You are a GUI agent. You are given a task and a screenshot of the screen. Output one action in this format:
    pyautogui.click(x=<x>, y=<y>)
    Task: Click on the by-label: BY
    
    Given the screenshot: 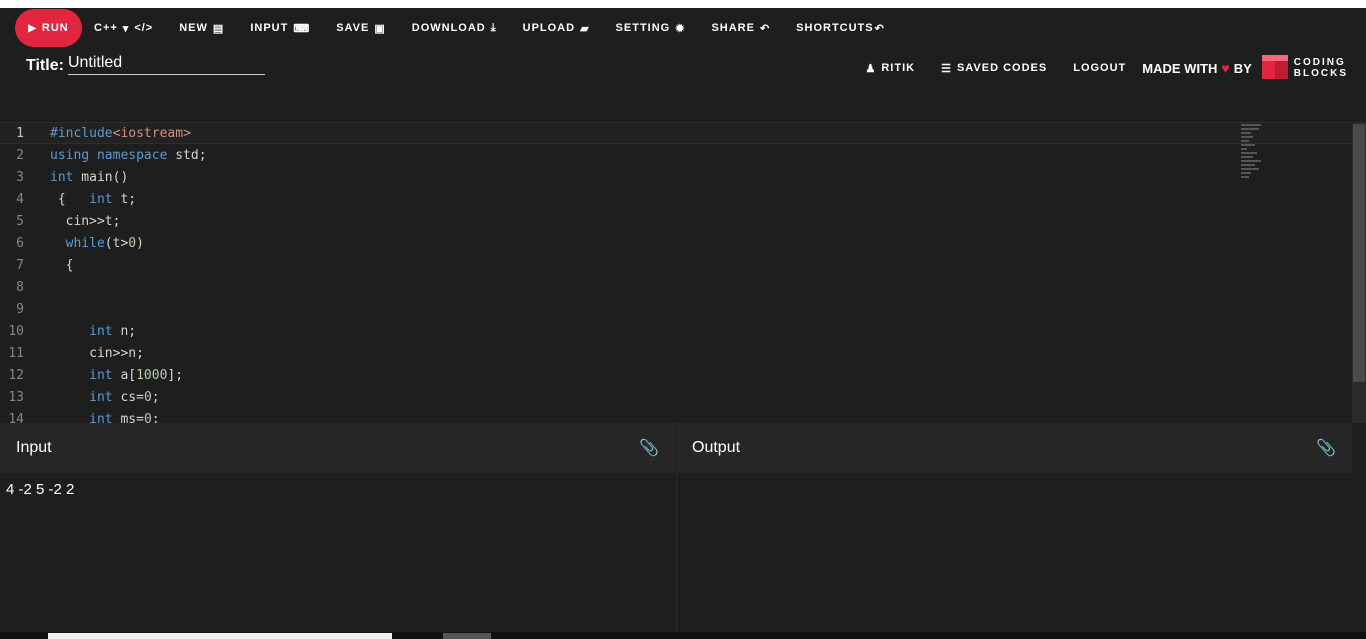 What is the action you would take?
    pyautogui.click(x=1242, y=68)
    